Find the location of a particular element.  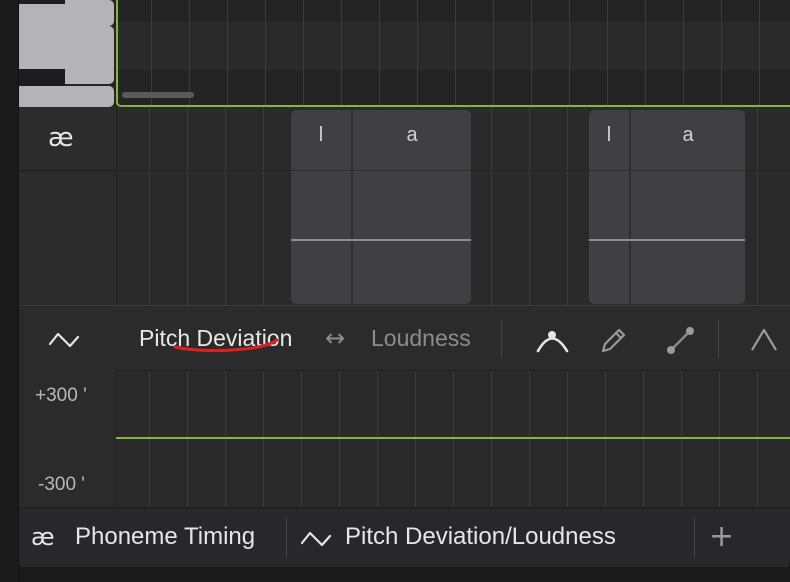

add-tab-button: + is located at coordinates (721, 536).